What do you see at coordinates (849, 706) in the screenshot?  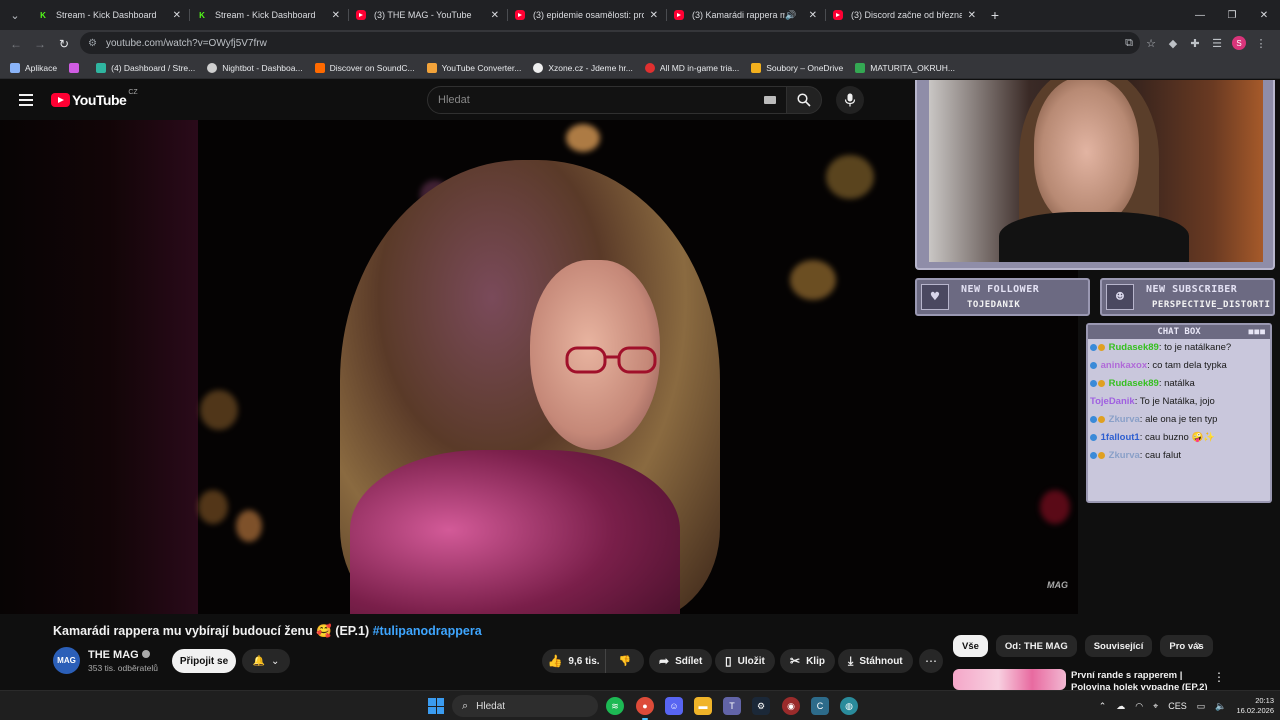 I see `browser-app-icon: ◍` at bounding box center [849, 706].